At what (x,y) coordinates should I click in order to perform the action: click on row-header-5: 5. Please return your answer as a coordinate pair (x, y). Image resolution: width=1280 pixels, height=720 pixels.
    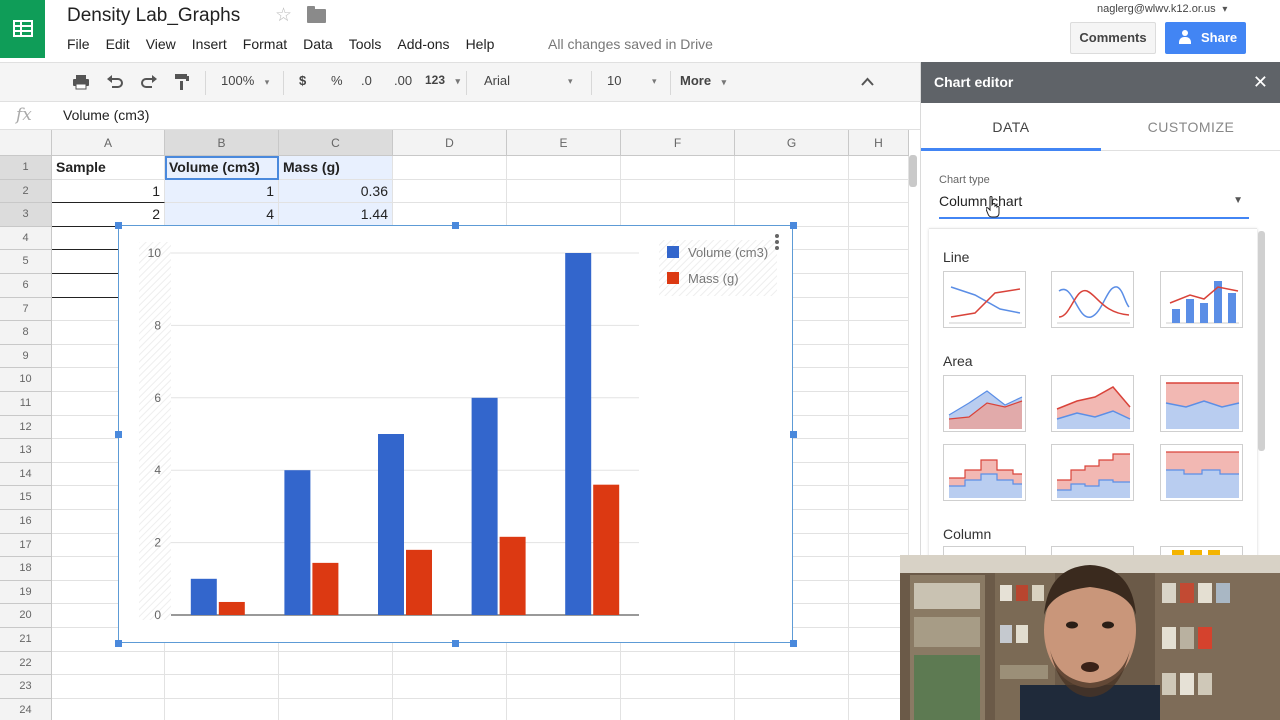
    Looking at the image, I should click on (26, 262).